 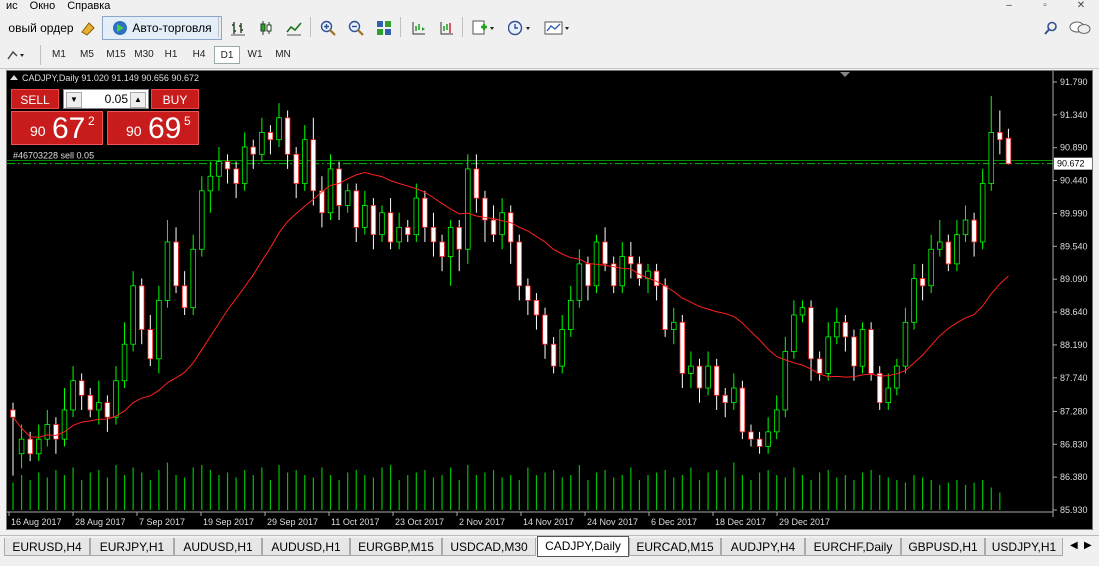 What do you see at coordinates (59, 55) in the screenshot?
I see `timeframe-m1: M1` at bounding box center [59, 55].